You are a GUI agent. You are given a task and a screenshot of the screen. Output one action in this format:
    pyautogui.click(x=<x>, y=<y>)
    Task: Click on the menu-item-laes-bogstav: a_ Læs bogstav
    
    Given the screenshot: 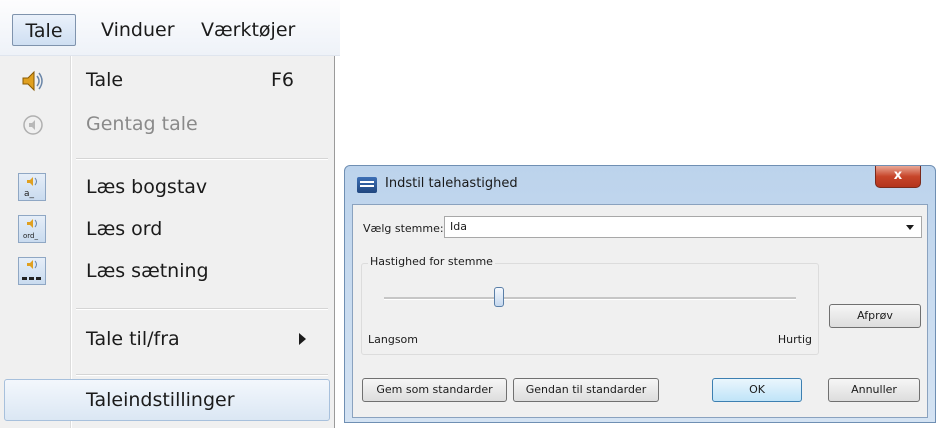 What is the action you would take?
    pyautogui.click(x=167, y=187)
    